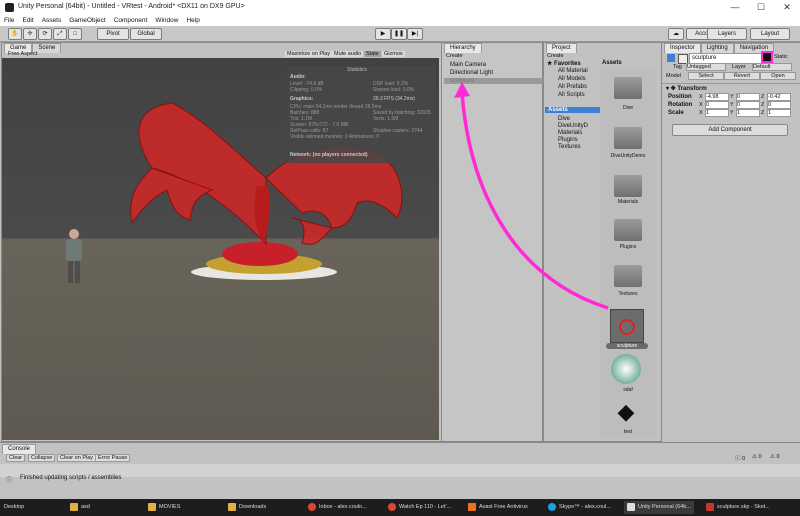 The width and height of the screenshot is (800, 516). I want to click on revert-button: Revert, so click(742, 76).